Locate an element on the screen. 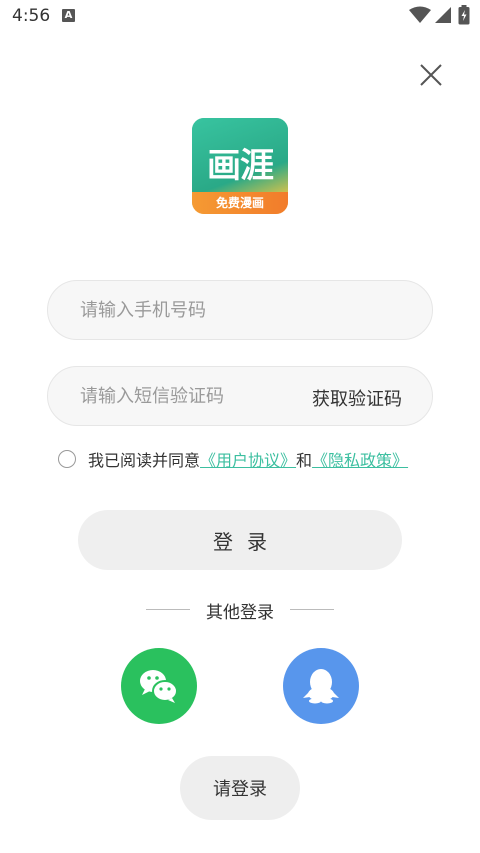 Image resolution: width=480 pixels, height=853 pixels. qq-icon is located at coordinates (321, 686).